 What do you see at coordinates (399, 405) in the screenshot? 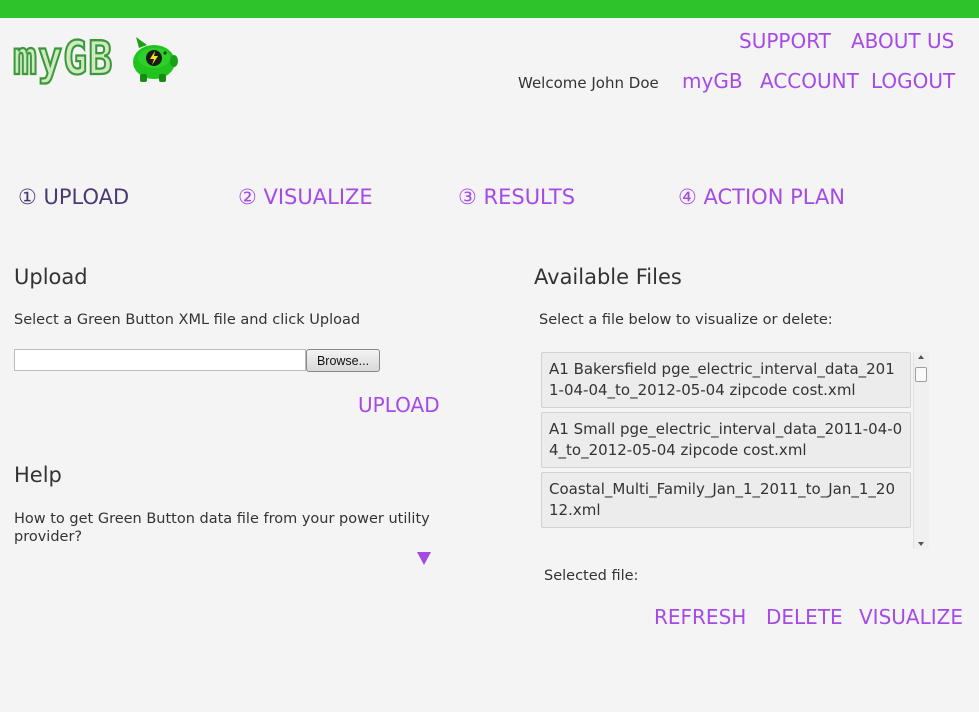
I see `upload-button: UPLOAD` at bounding box center [399, 405].